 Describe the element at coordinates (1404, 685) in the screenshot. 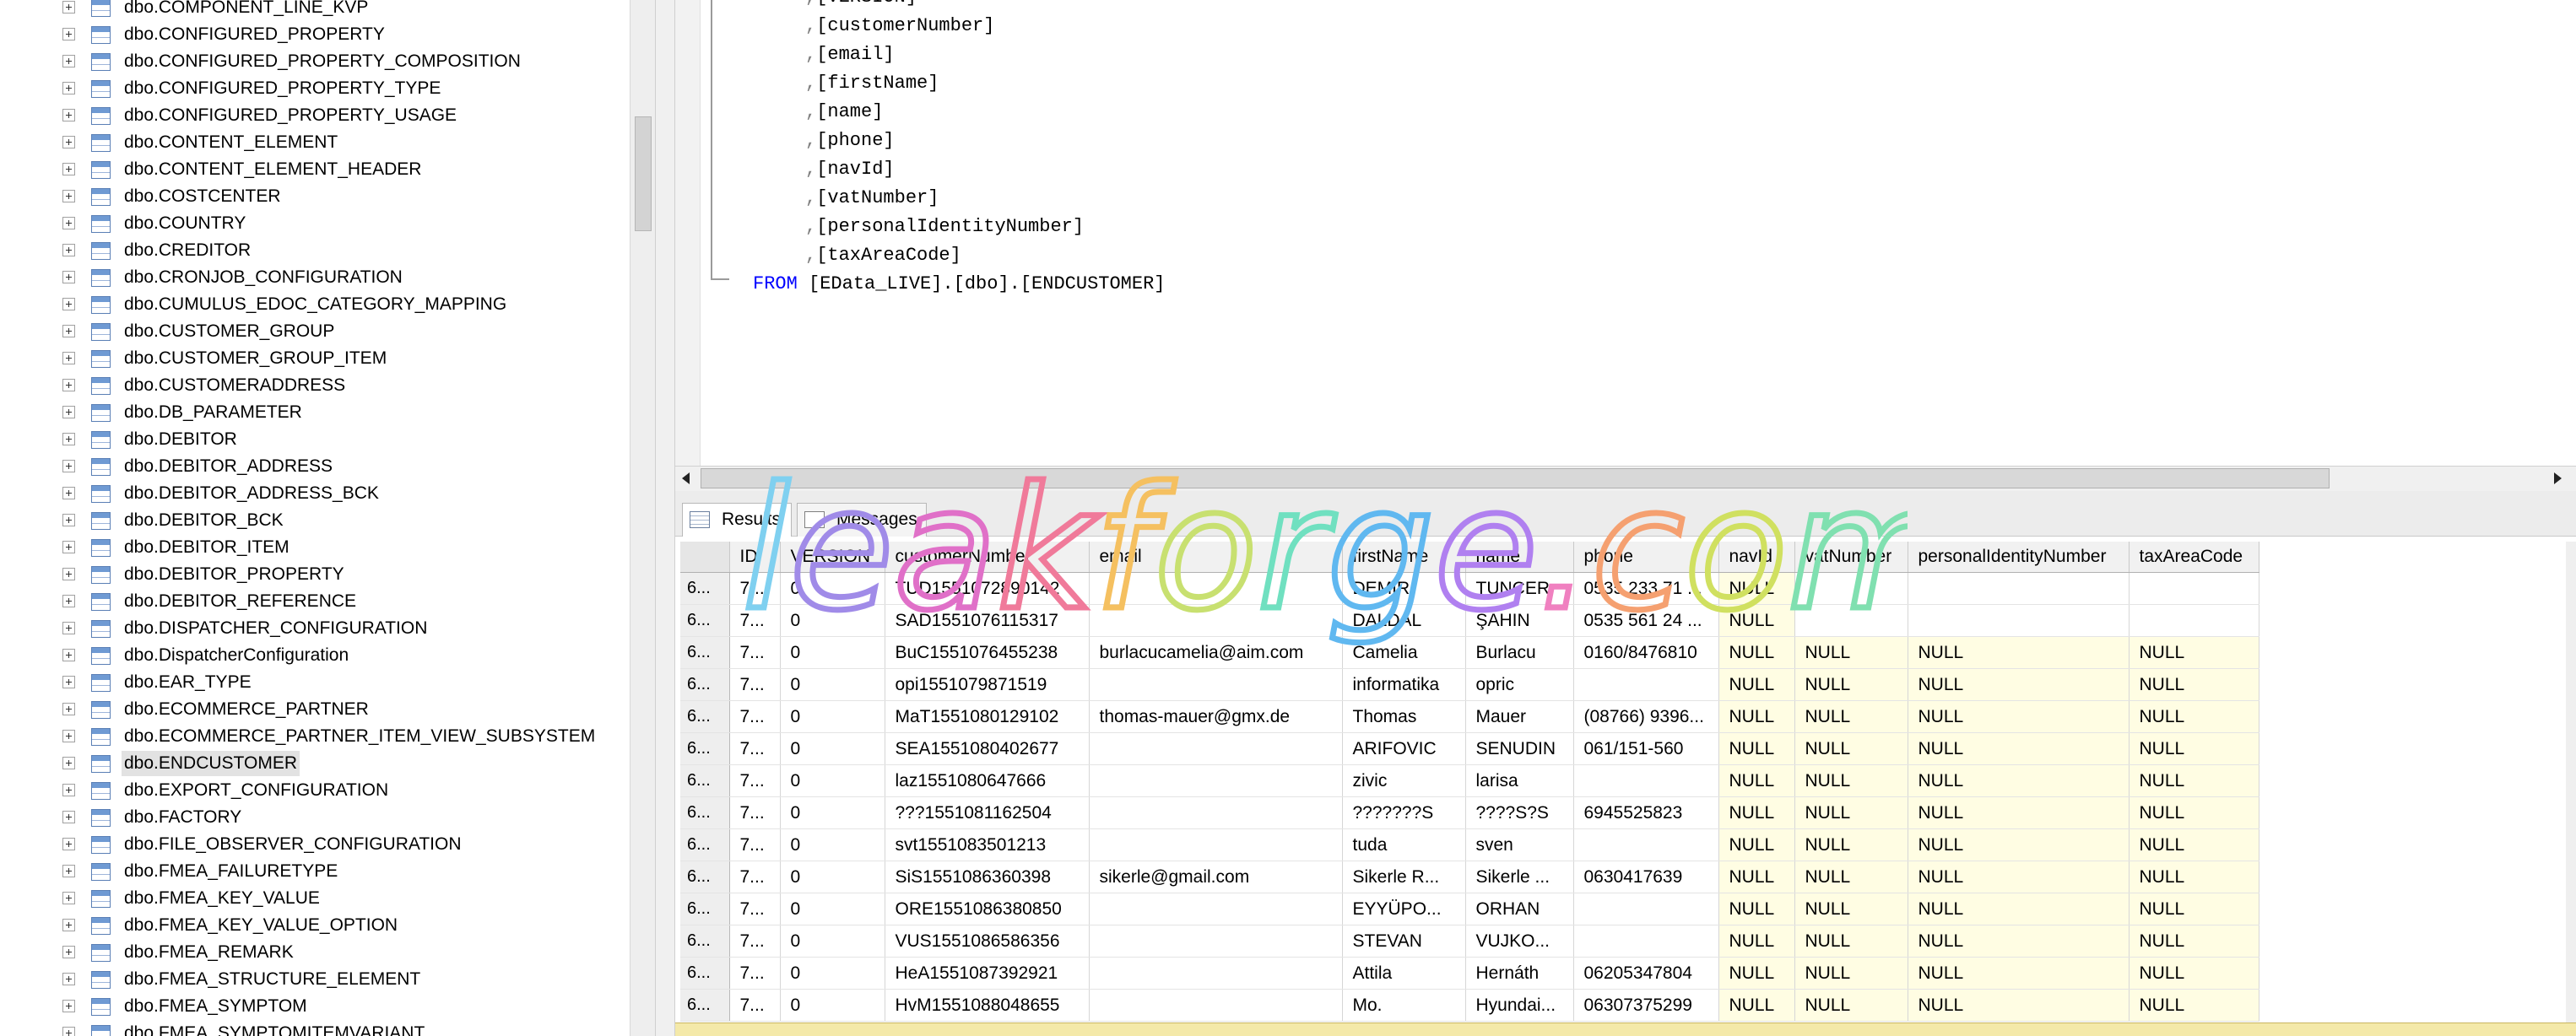

I see `grid-cell: informatika` at that location.